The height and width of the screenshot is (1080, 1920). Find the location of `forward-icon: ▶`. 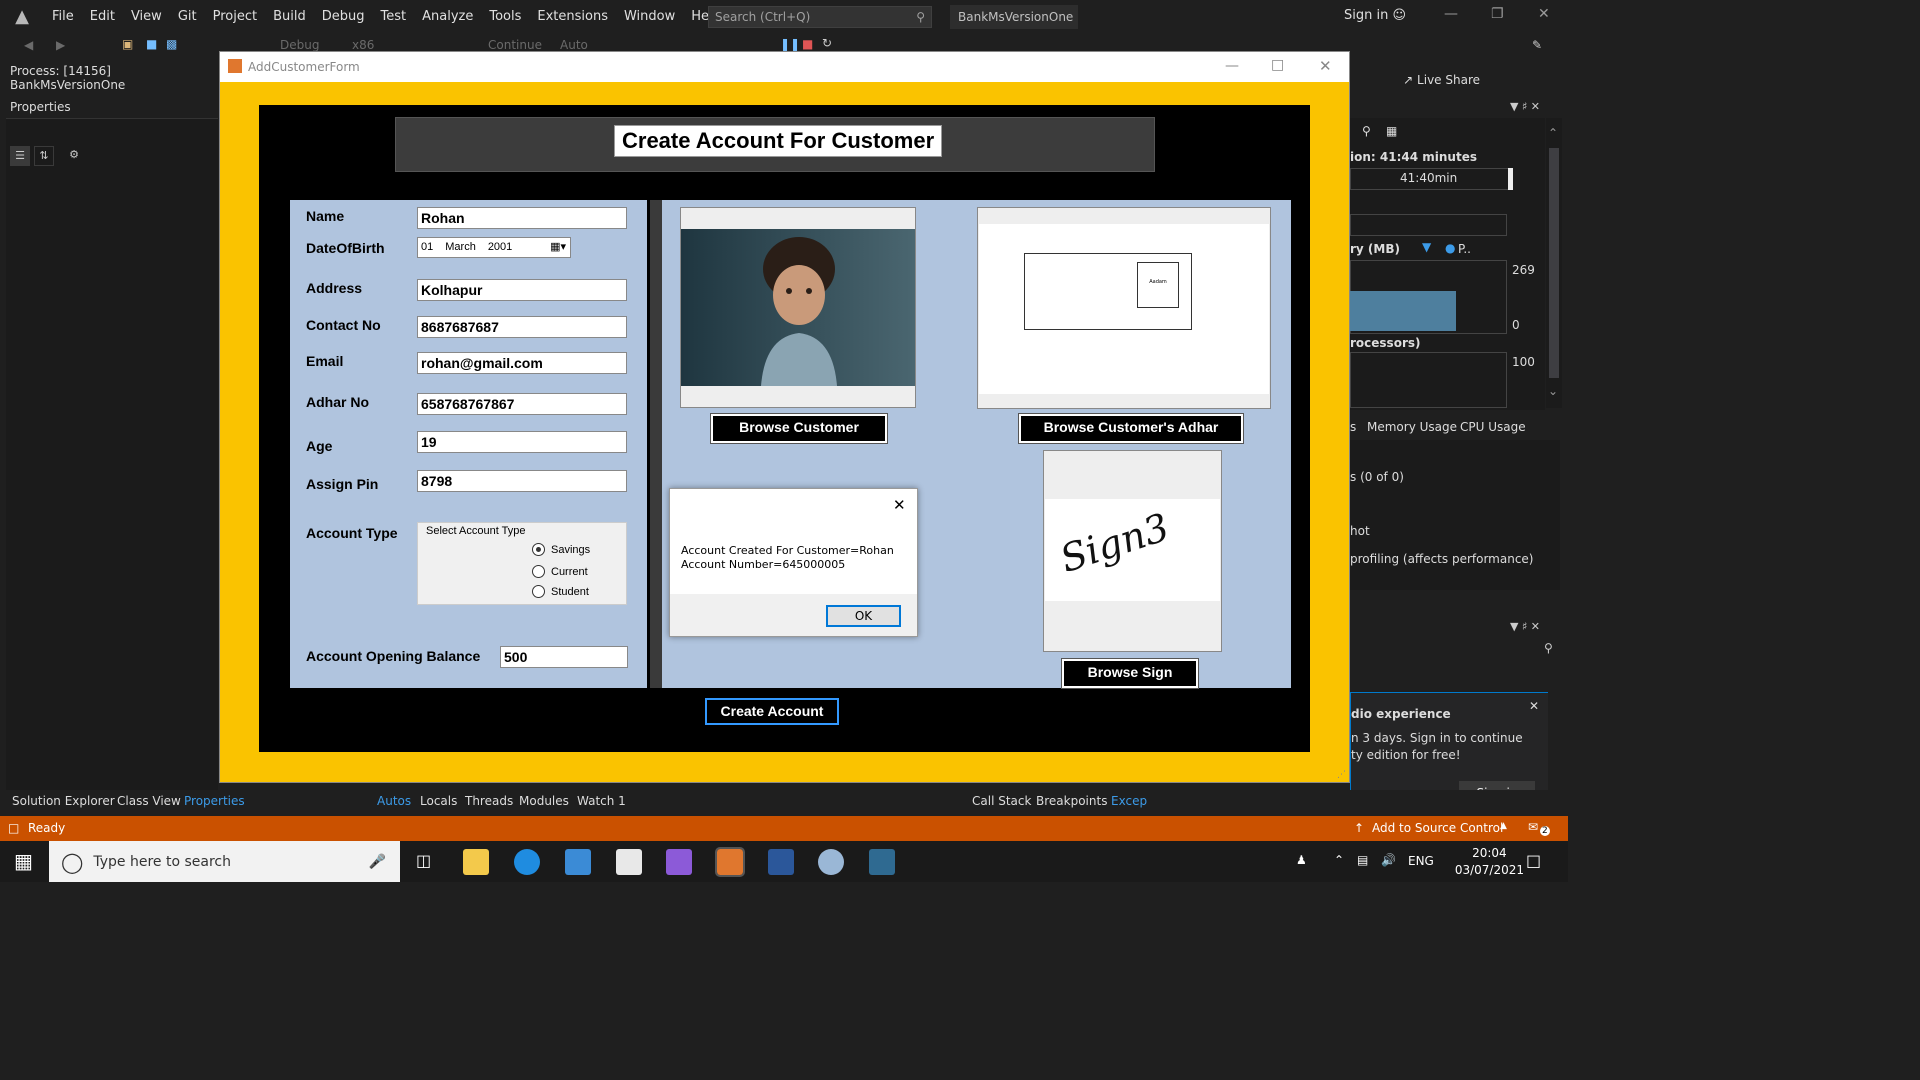

forward-icon: ▶ is located at coordinates (60, 45).